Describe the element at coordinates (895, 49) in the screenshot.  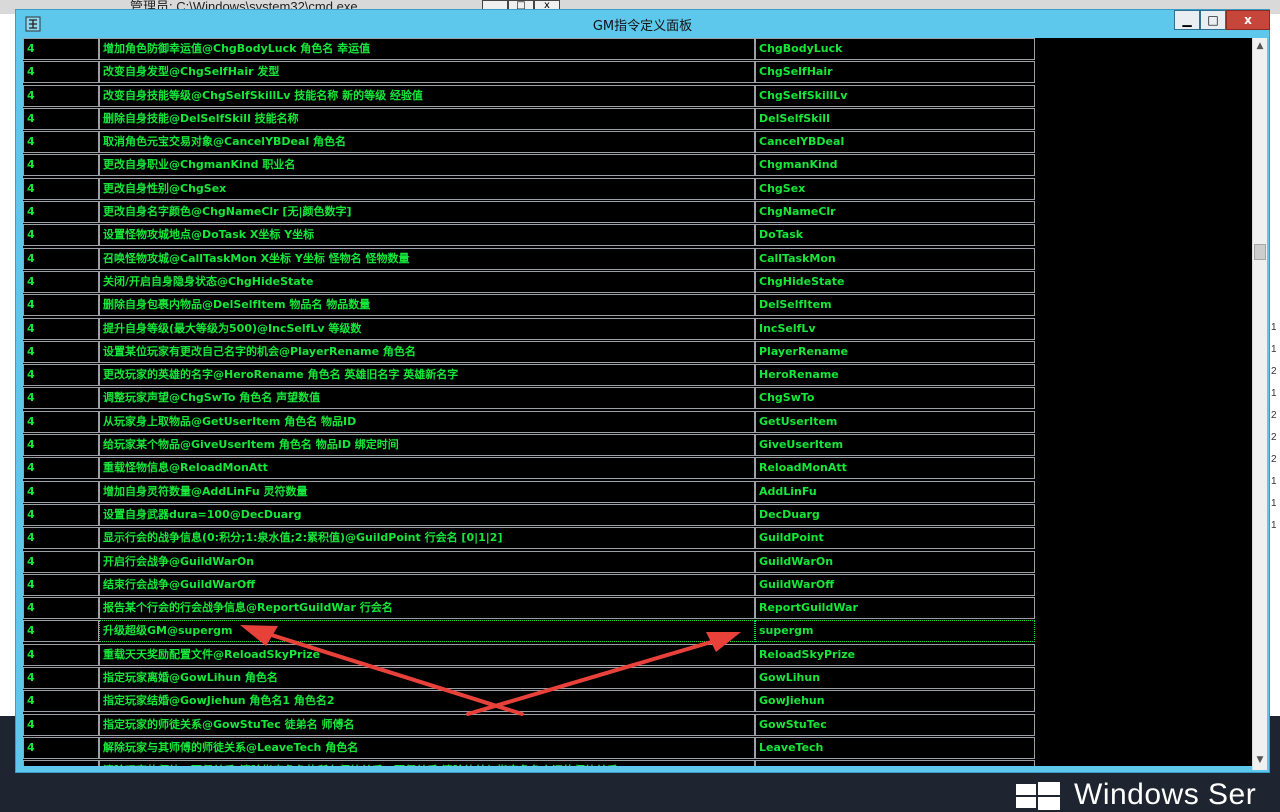
I see `row-command-cell: ChgBodyLuck` at that location.